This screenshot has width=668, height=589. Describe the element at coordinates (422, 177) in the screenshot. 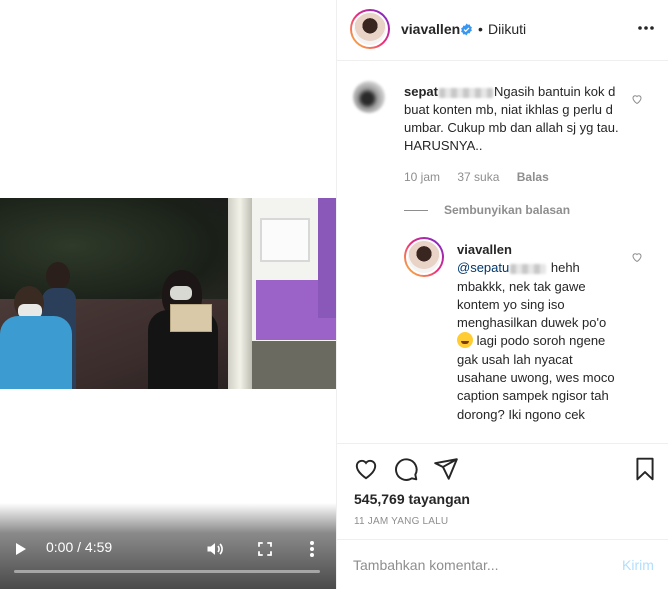

I see `comment-time: 10 jam` at that location.